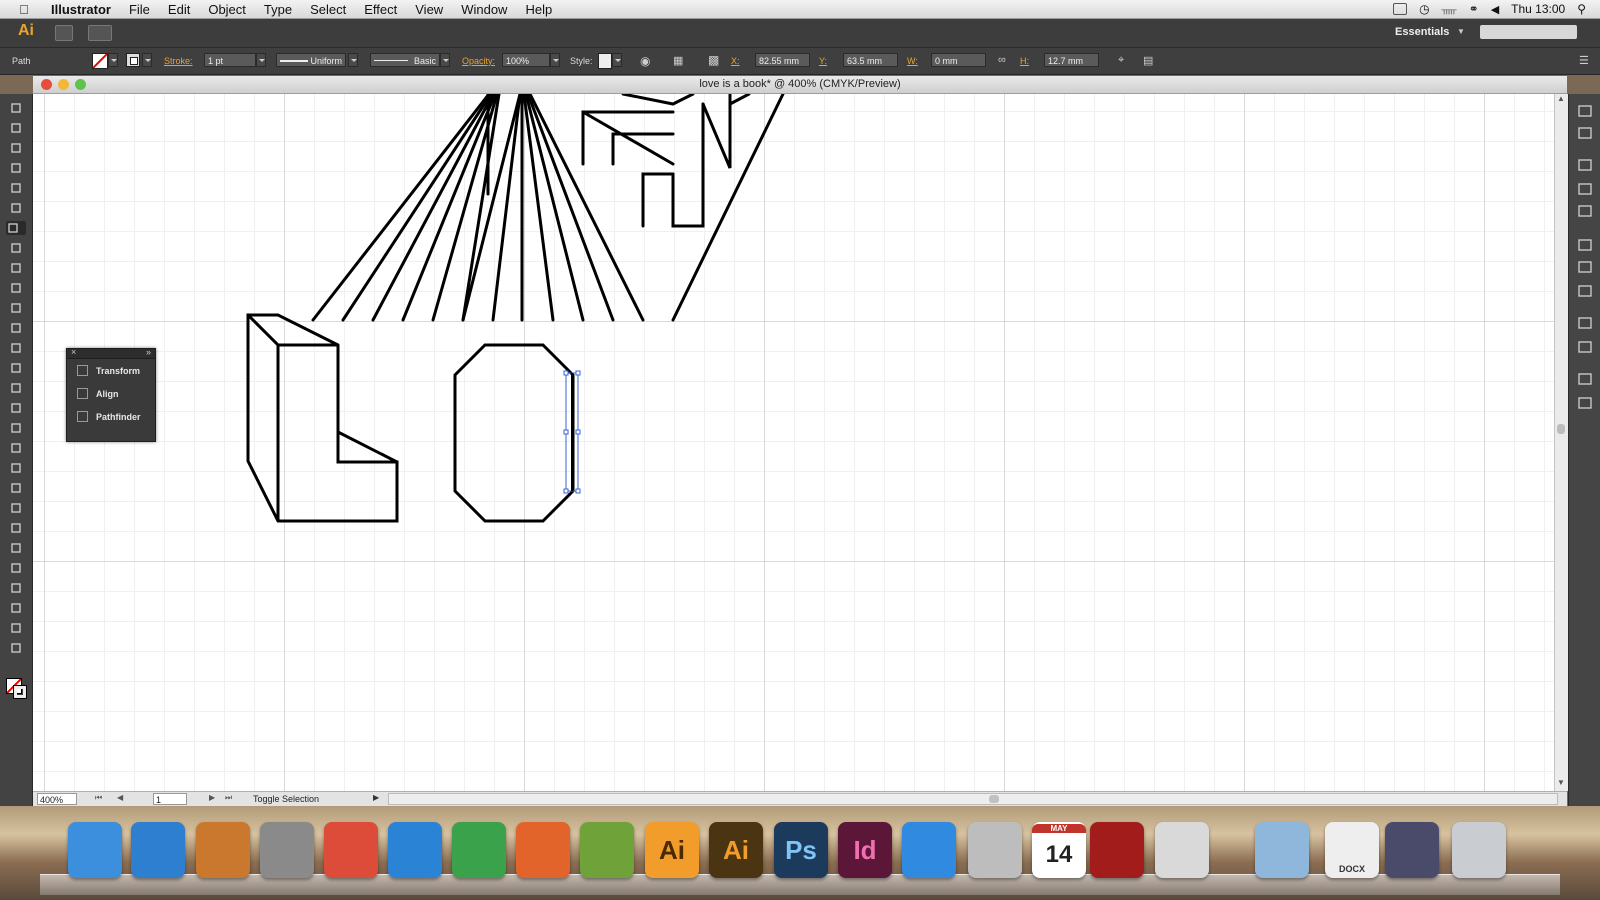 Image resolution: width=1600 pixels, height=900 pixels. Describe the element at coordinates (212, 797) in the screenshot. I see `next-page-icon: ▶` at that location.